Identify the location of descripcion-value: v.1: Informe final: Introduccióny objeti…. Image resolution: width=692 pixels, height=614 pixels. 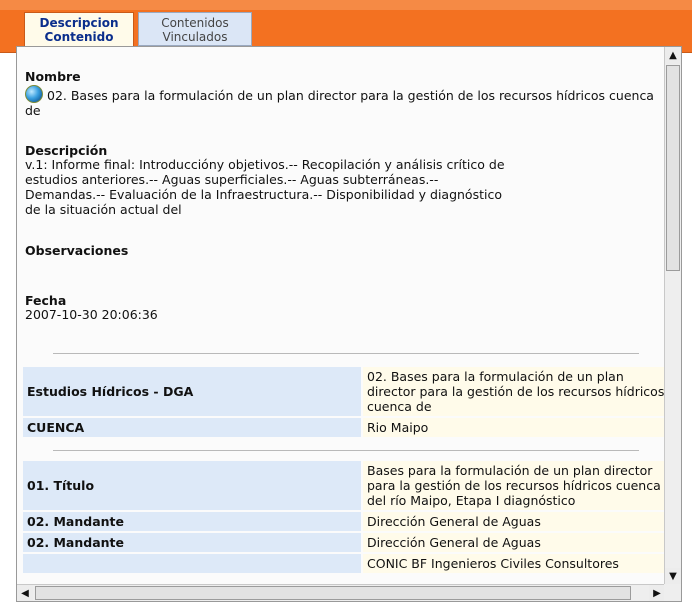
(340, 187).